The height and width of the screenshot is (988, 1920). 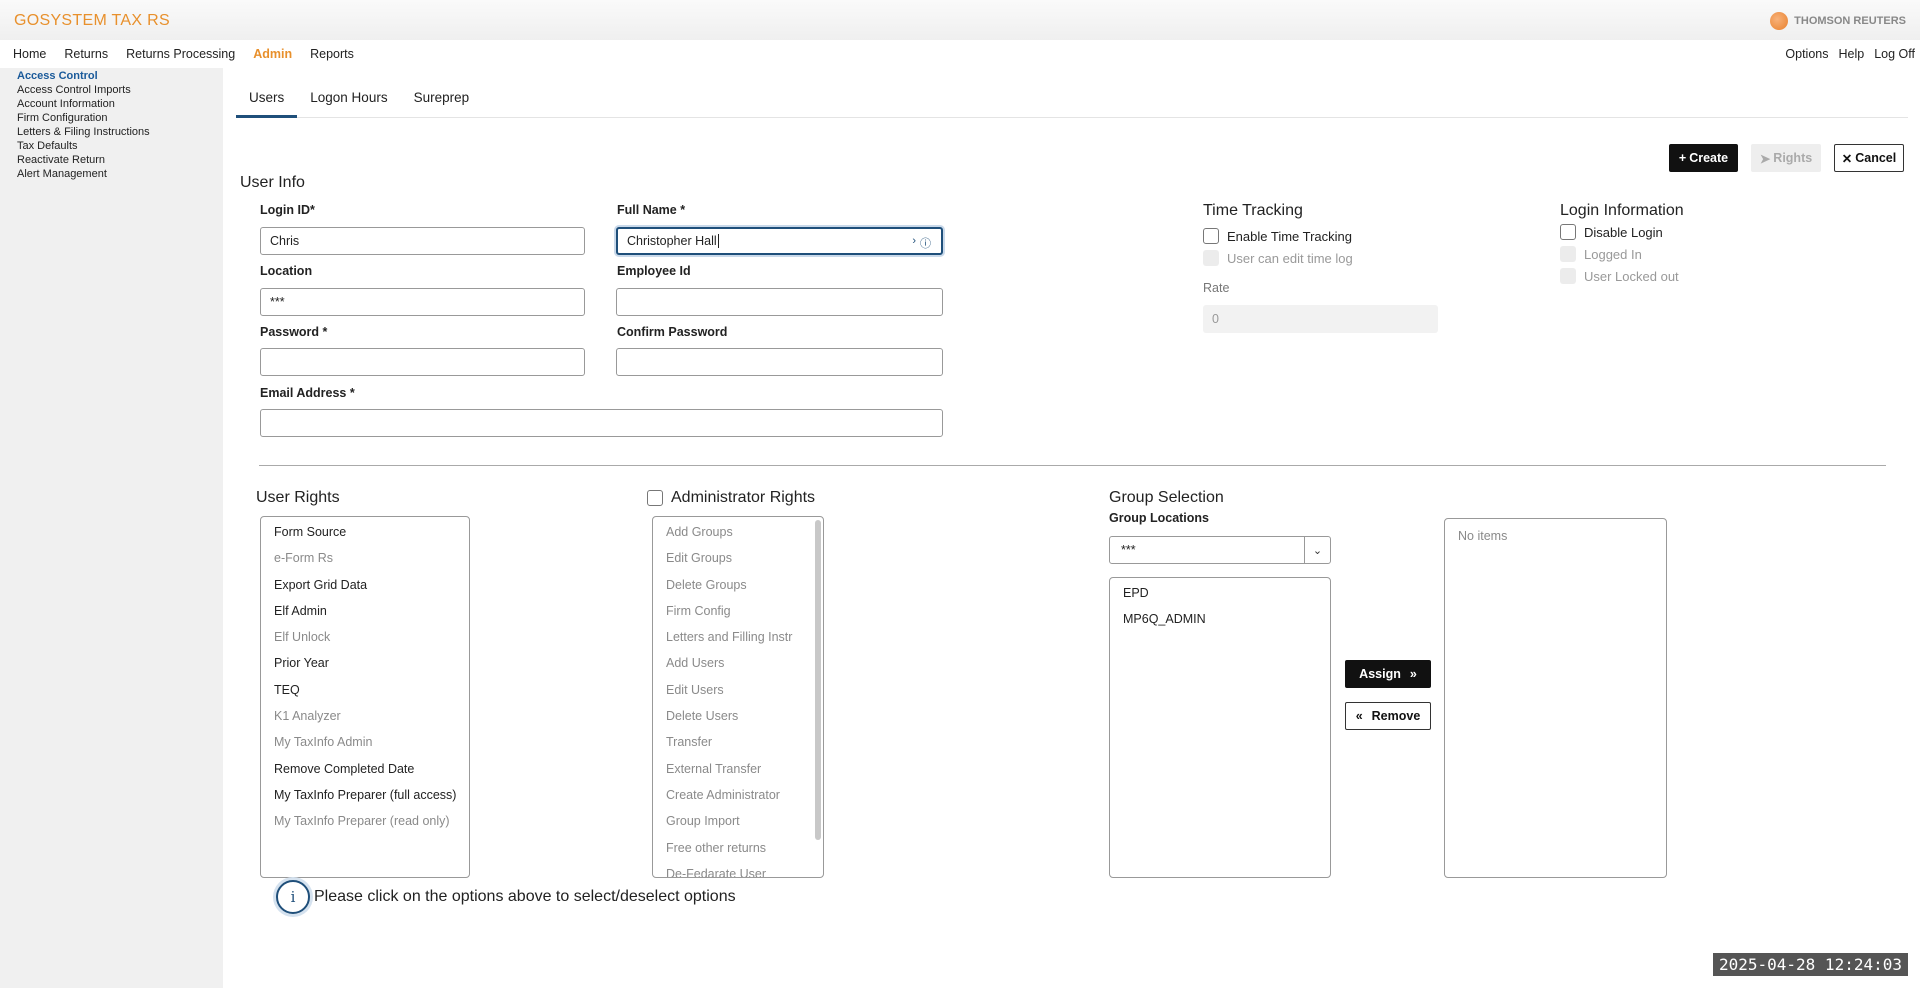 I want to click on list-item: Remove Completed Date, so click(x=365, y=767).